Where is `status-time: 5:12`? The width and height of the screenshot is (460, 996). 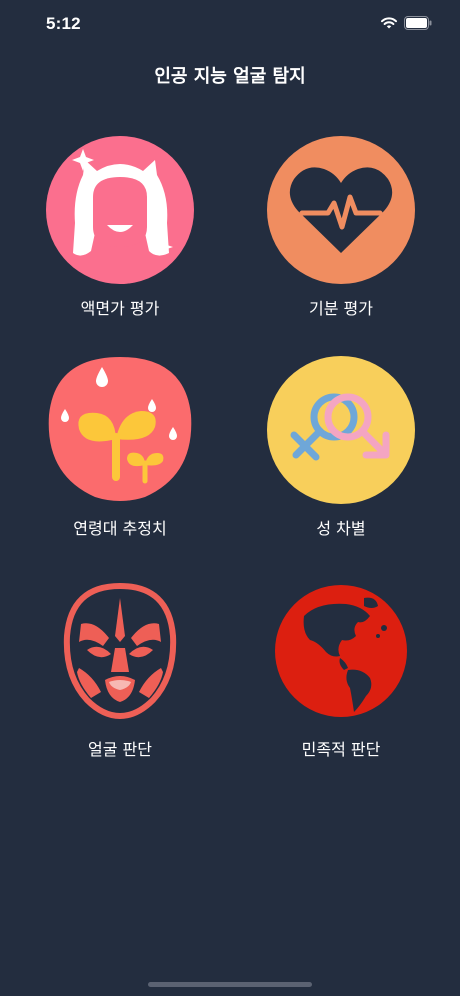
status-time: 5:12 is located at coordinates (63, 23).